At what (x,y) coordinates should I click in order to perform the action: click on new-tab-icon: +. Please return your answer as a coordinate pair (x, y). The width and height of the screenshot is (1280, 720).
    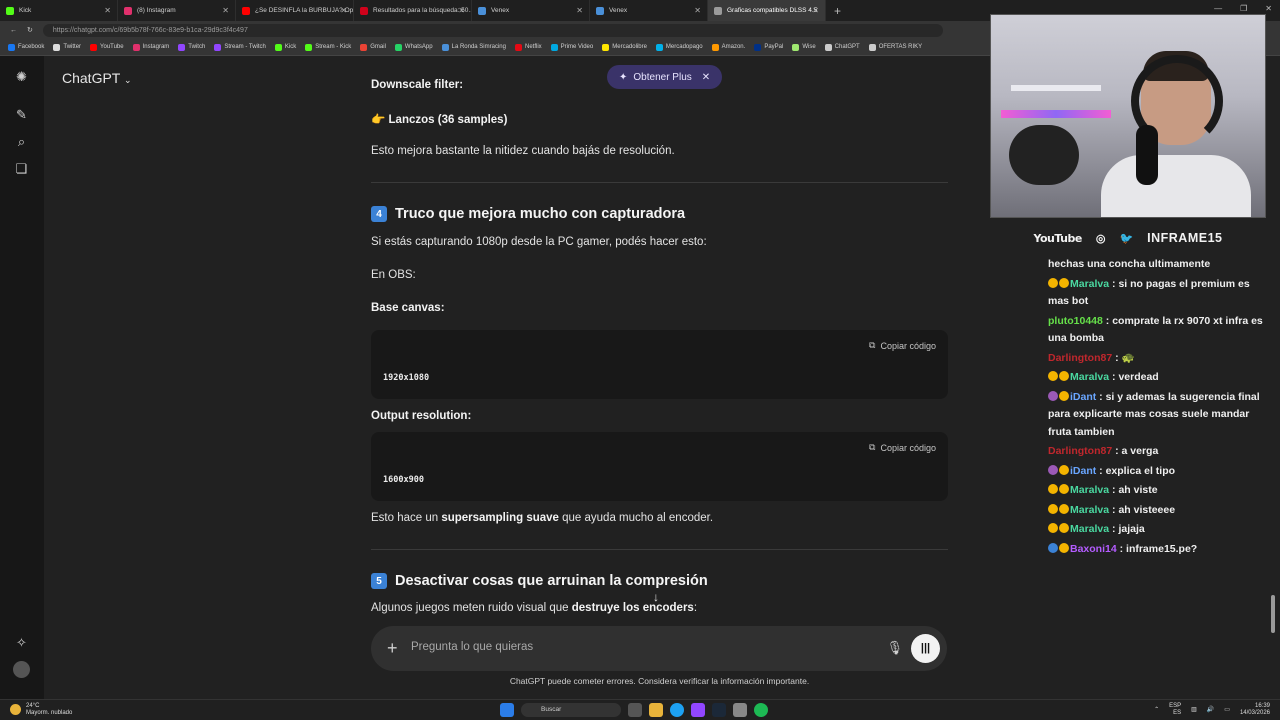
    Looking at the image, I should click on (837, 11).